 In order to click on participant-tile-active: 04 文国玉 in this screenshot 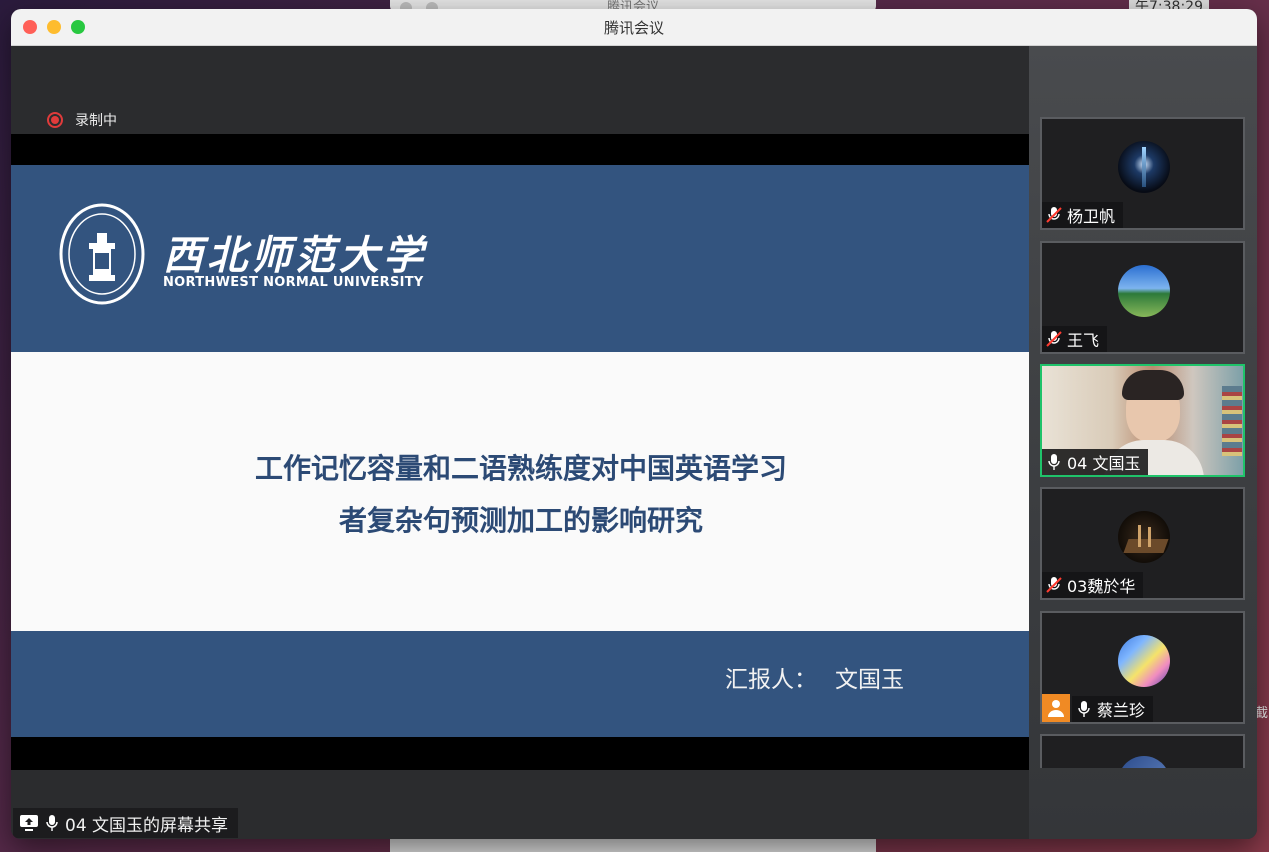, I will do `click(1142, 420)`.